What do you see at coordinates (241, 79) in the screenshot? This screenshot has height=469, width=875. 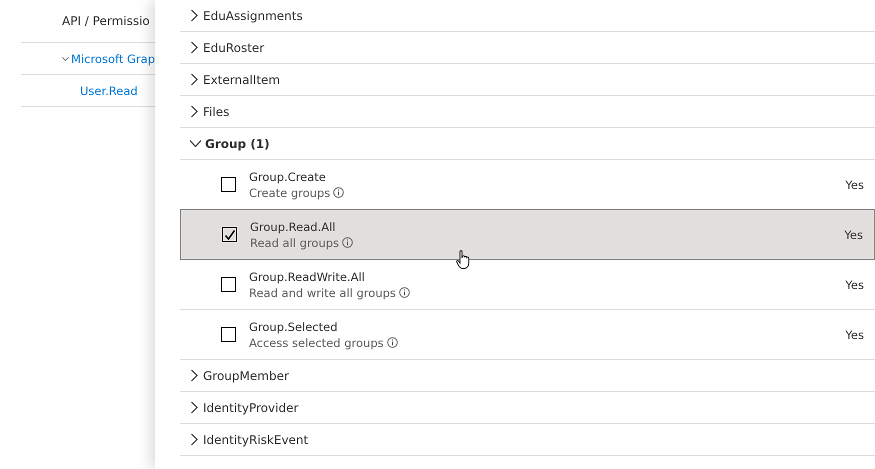 I see `group-name: ExternalItem` at bounding box center [241, 79].